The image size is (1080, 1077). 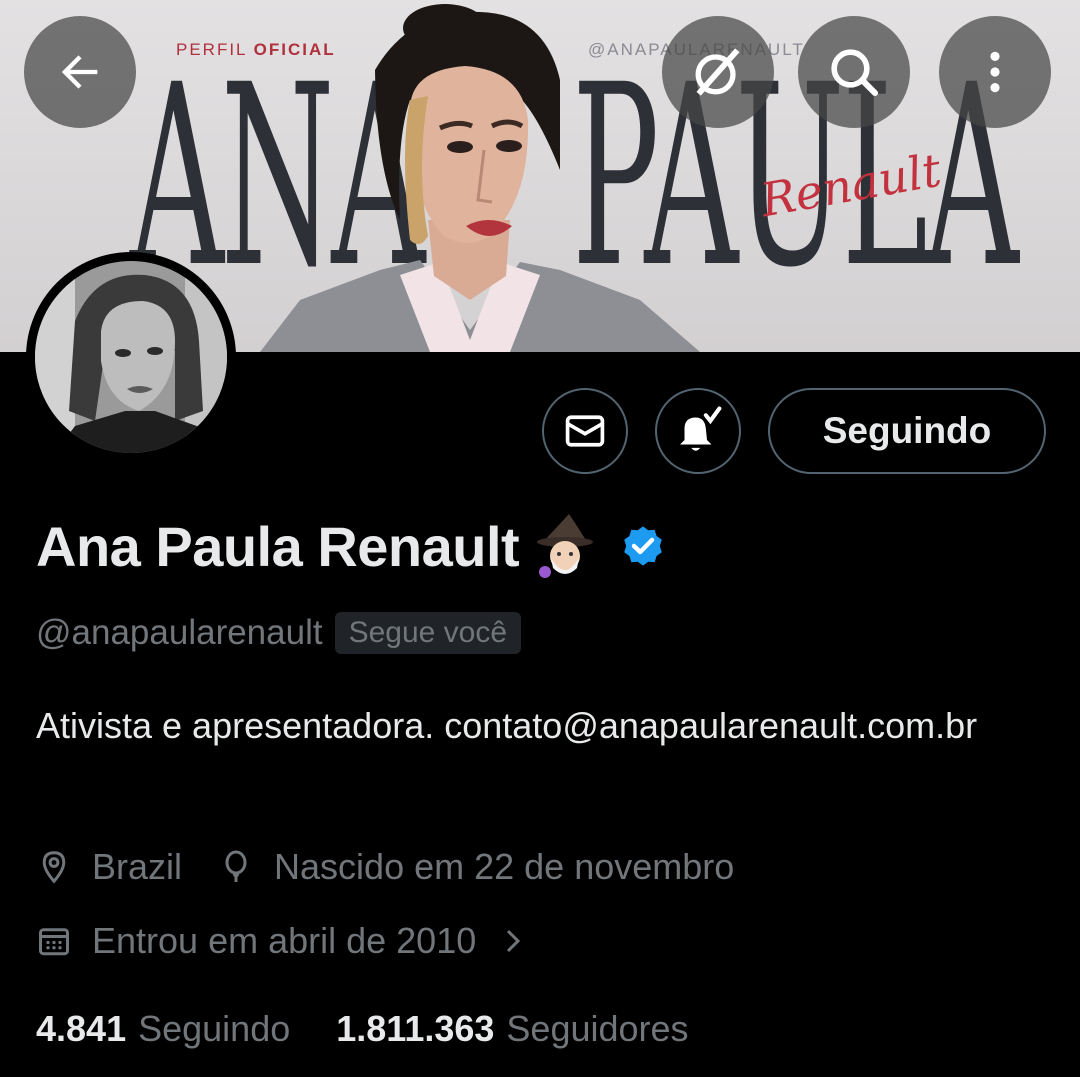 What do you see at coordinates (504, 866) in the screenshot?
I see `birthday-text: Nascido em 22 de novembro` at bounding box center [504, 866].